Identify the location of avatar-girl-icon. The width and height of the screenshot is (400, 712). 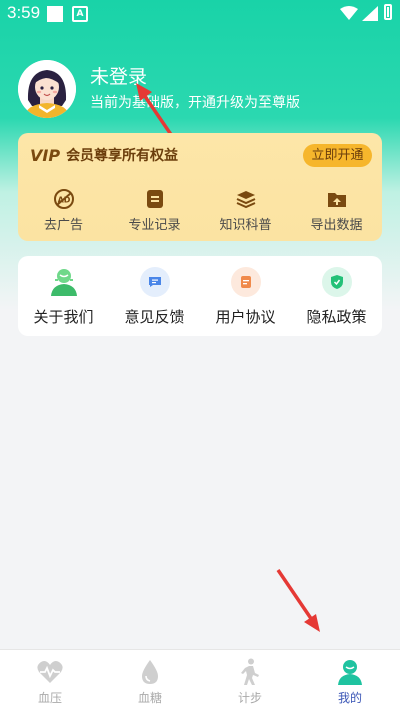
(47, 89).